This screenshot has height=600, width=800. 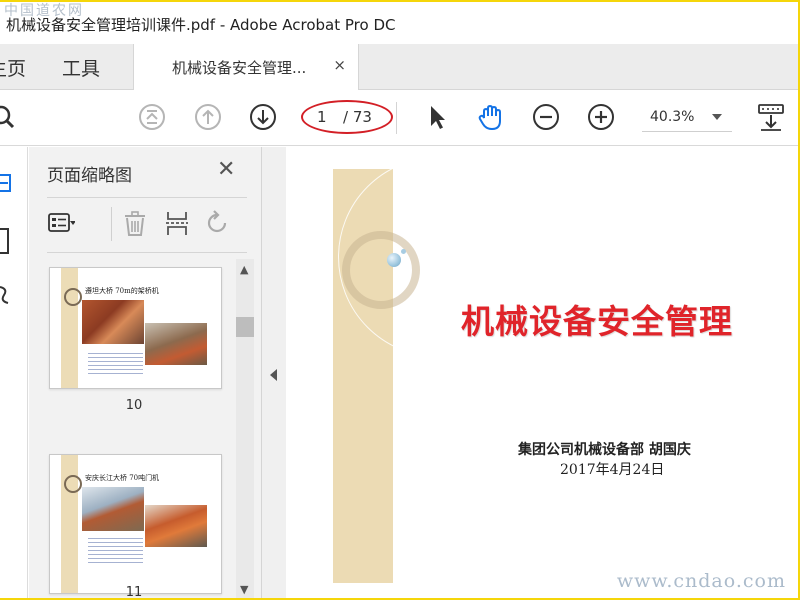 I want to click on page-thumbnail-10: 遵坦大桥 70m的架桥机, so click(x=135, y=328).